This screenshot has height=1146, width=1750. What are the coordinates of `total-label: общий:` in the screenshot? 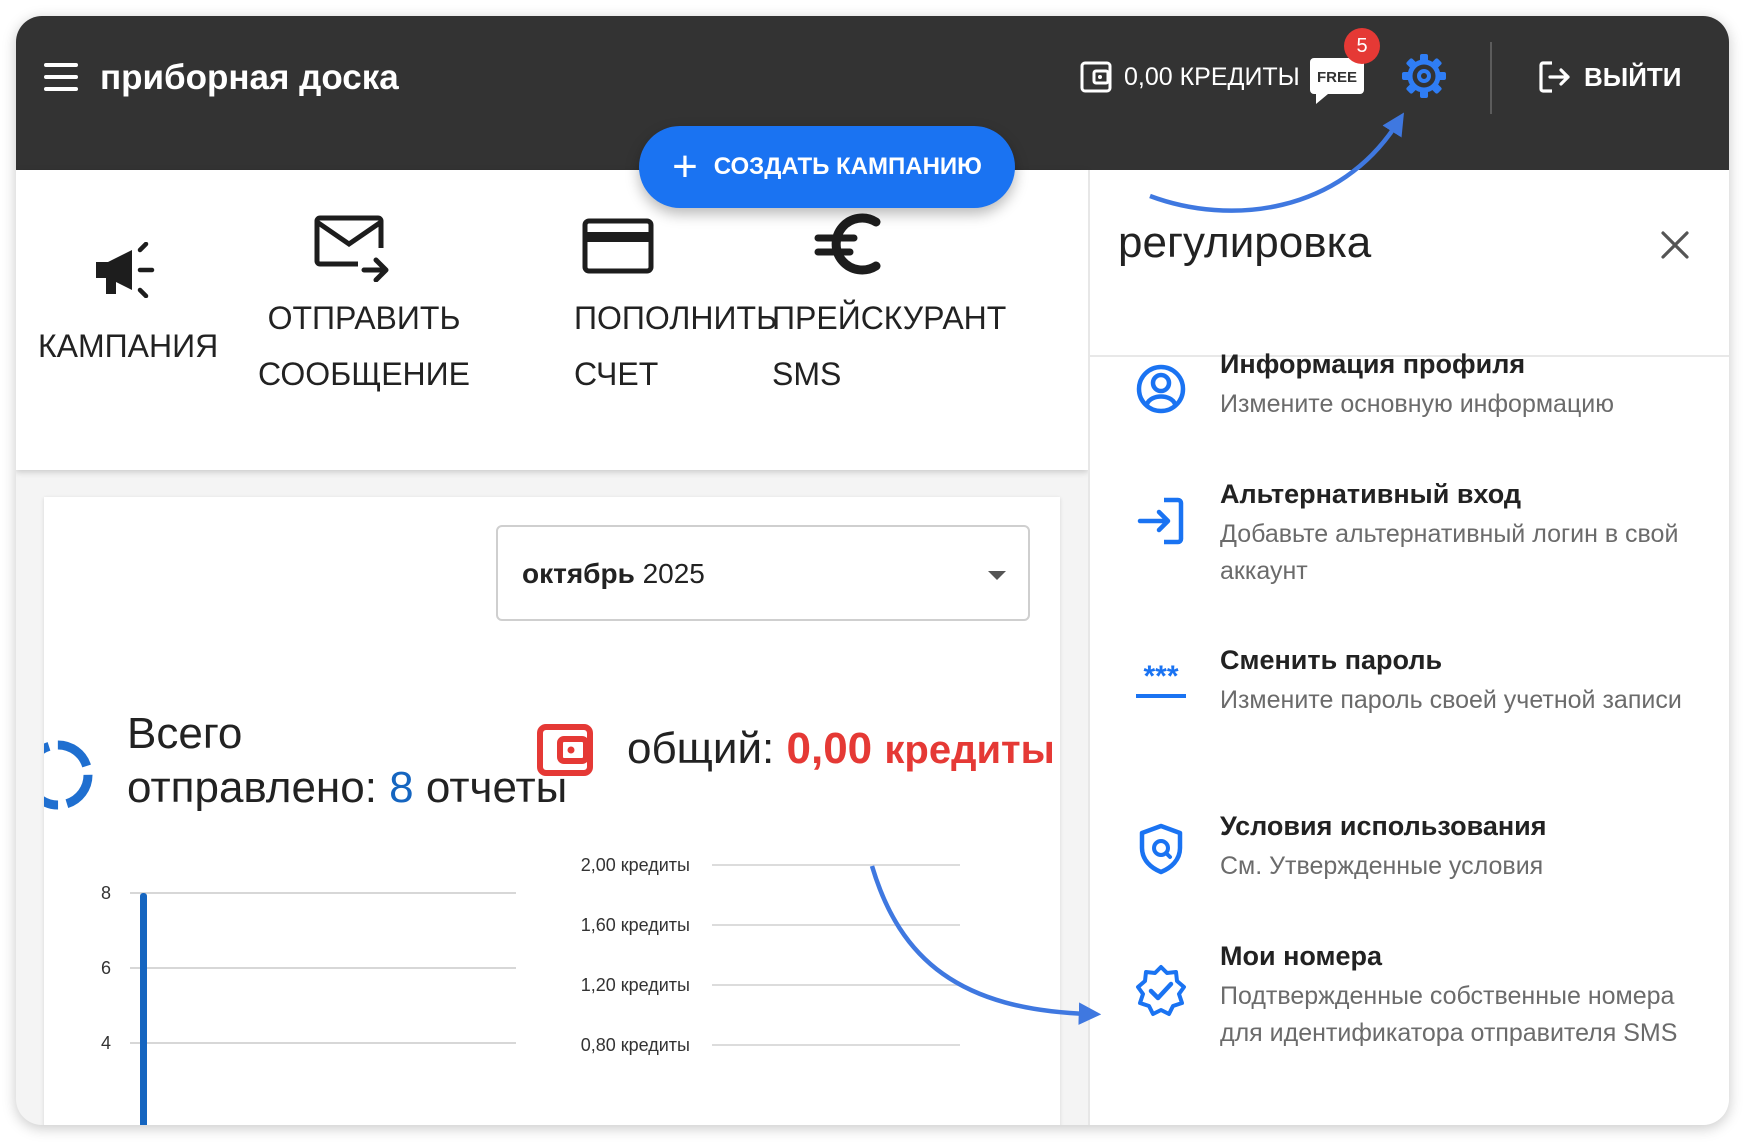 It's located at (701, 748).